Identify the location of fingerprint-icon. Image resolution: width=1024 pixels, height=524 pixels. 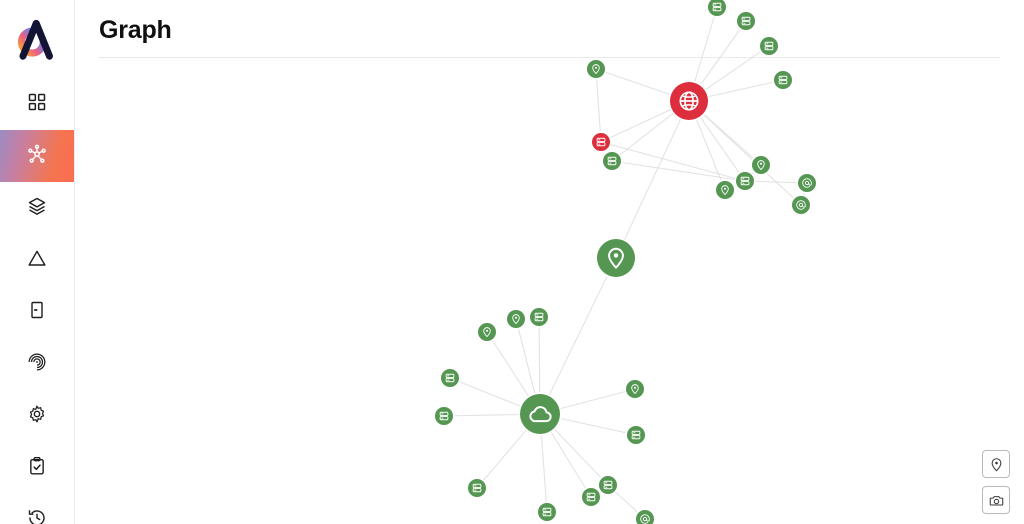
(37, 362).